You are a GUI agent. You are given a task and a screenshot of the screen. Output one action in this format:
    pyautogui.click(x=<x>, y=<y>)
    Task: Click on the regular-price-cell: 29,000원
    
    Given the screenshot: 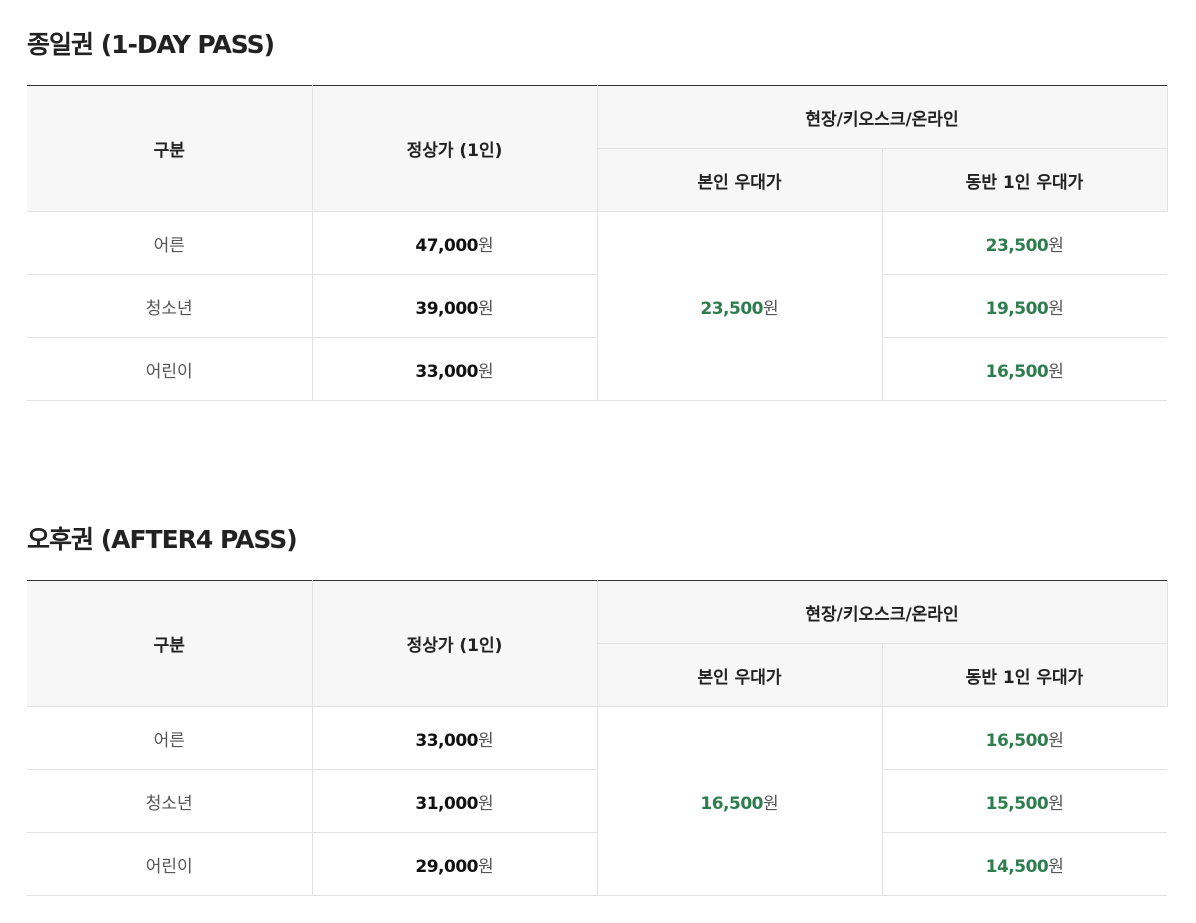 What is the action you would take?
    pyautogui.click(x=455, y=864)
    